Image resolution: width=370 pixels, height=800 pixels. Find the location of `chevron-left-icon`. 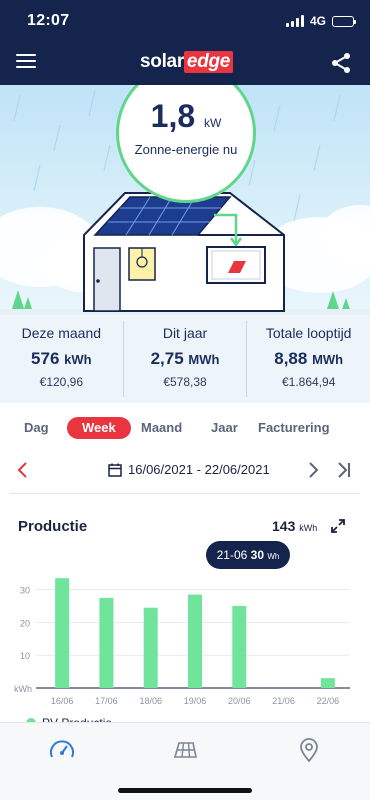

chevron-left-icon is located at coordinates (23, 470).